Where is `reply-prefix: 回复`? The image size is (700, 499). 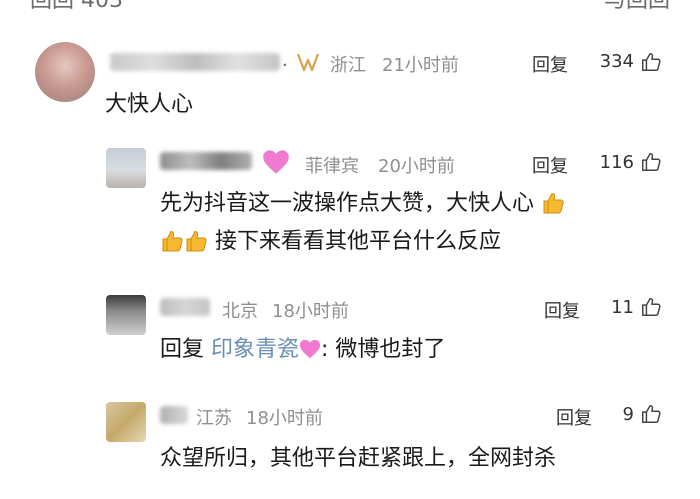
reply-prefix: 回复 is located at coordinates (185, 349).